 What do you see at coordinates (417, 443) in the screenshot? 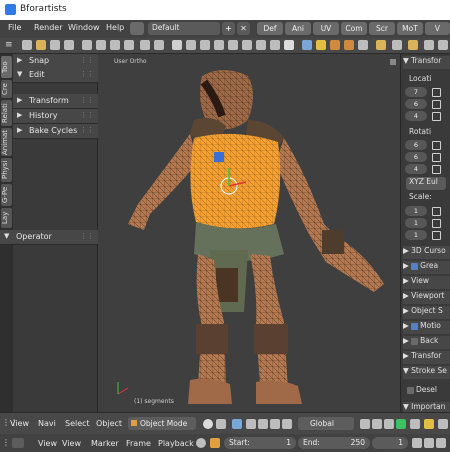
I see `jump-start-icon` at bounding box center [417, 443].